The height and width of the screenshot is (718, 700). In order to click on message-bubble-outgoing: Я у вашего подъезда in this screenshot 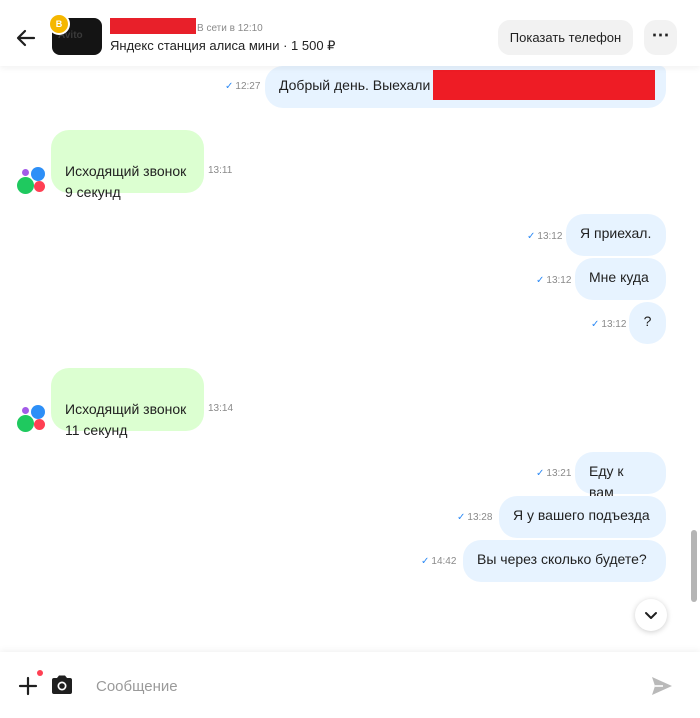, I will do `click(582, 517)`.